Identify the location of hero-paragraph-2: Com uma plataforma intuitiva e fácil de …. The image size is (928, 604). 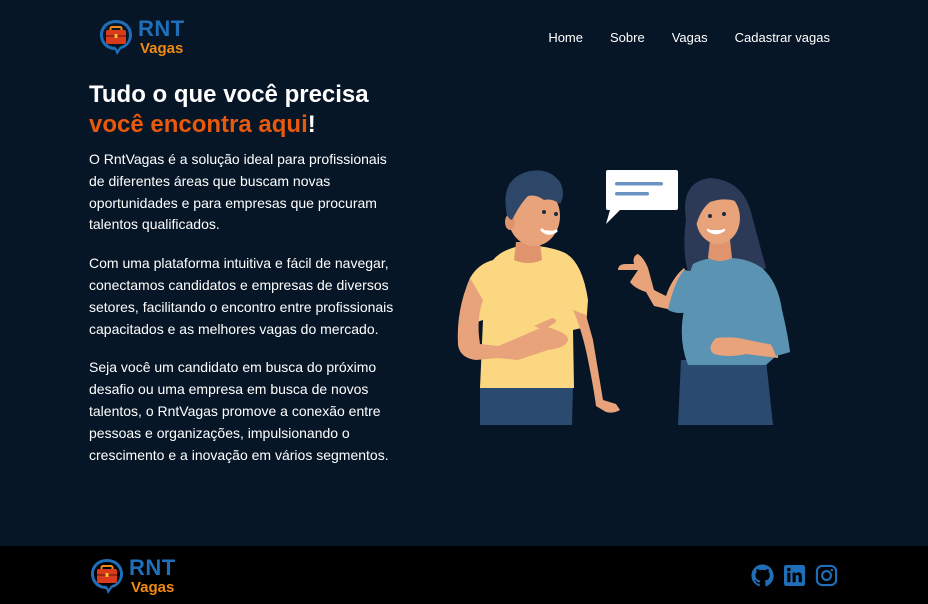
(241, 296).